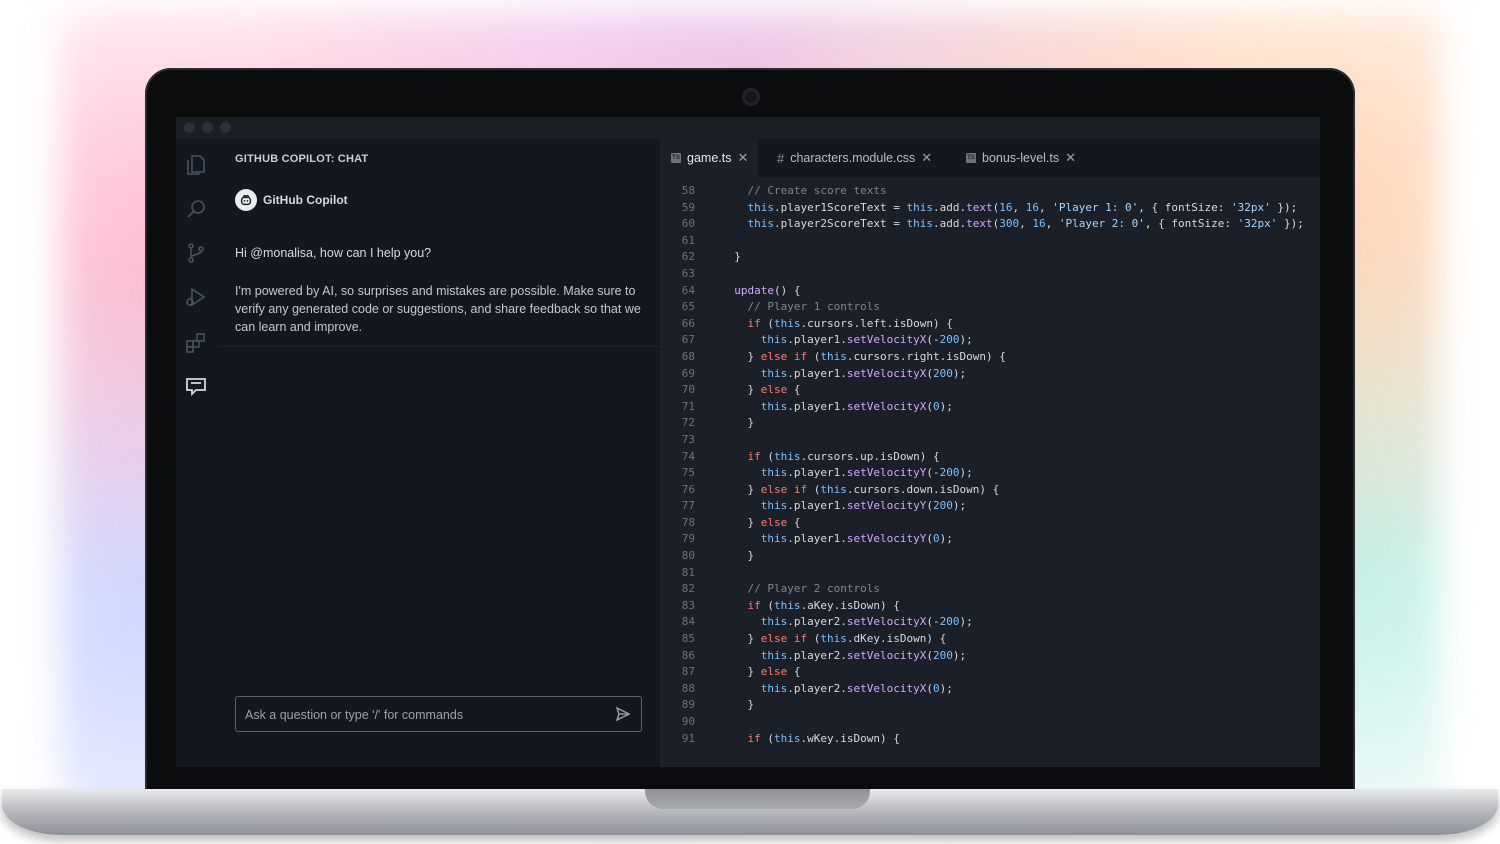  I want to click on window-maximize-dot, so click(225, 127).